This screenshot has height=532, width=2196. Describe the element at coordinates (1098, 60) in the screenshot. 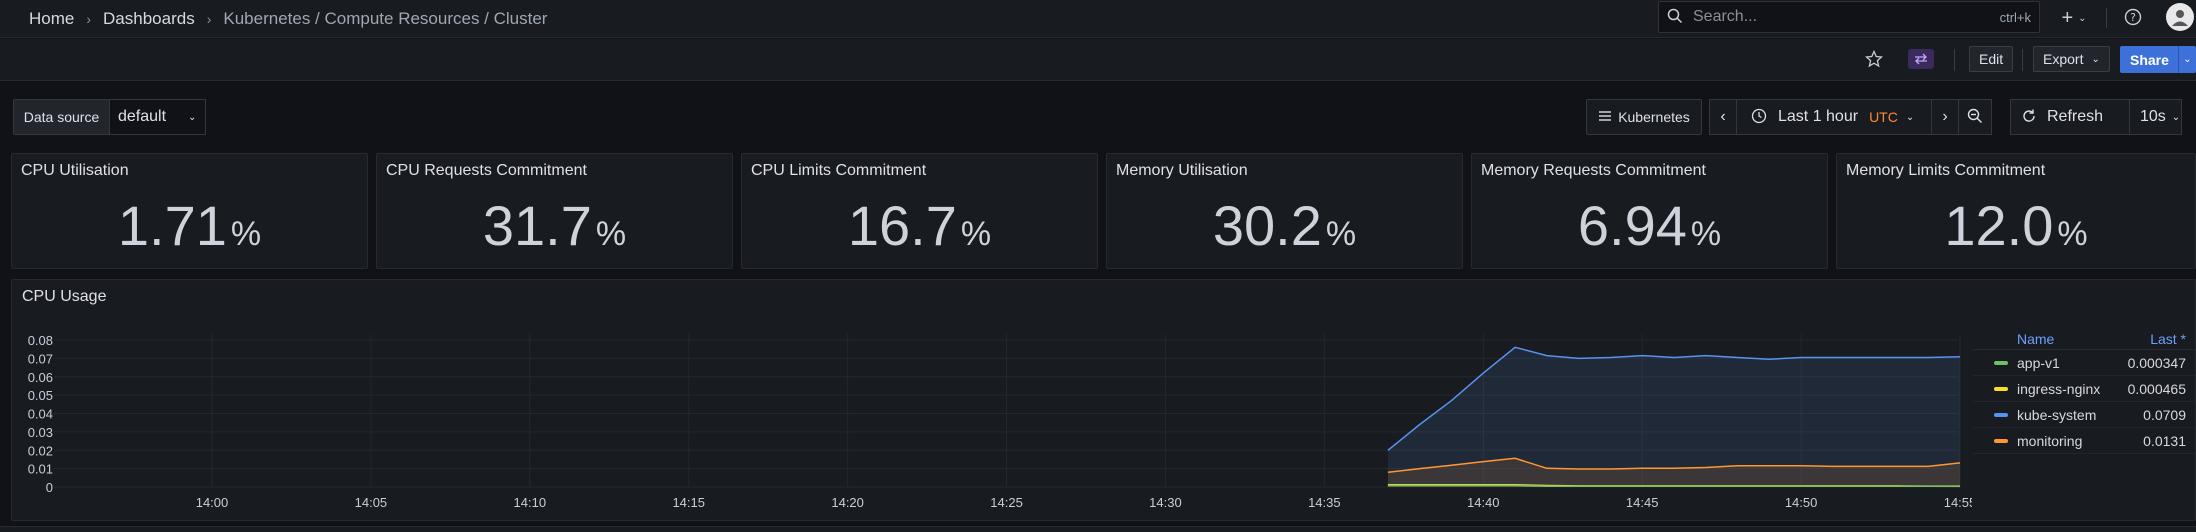

I see `dashboard-toolbar: Edit Export ⌄` at that location.